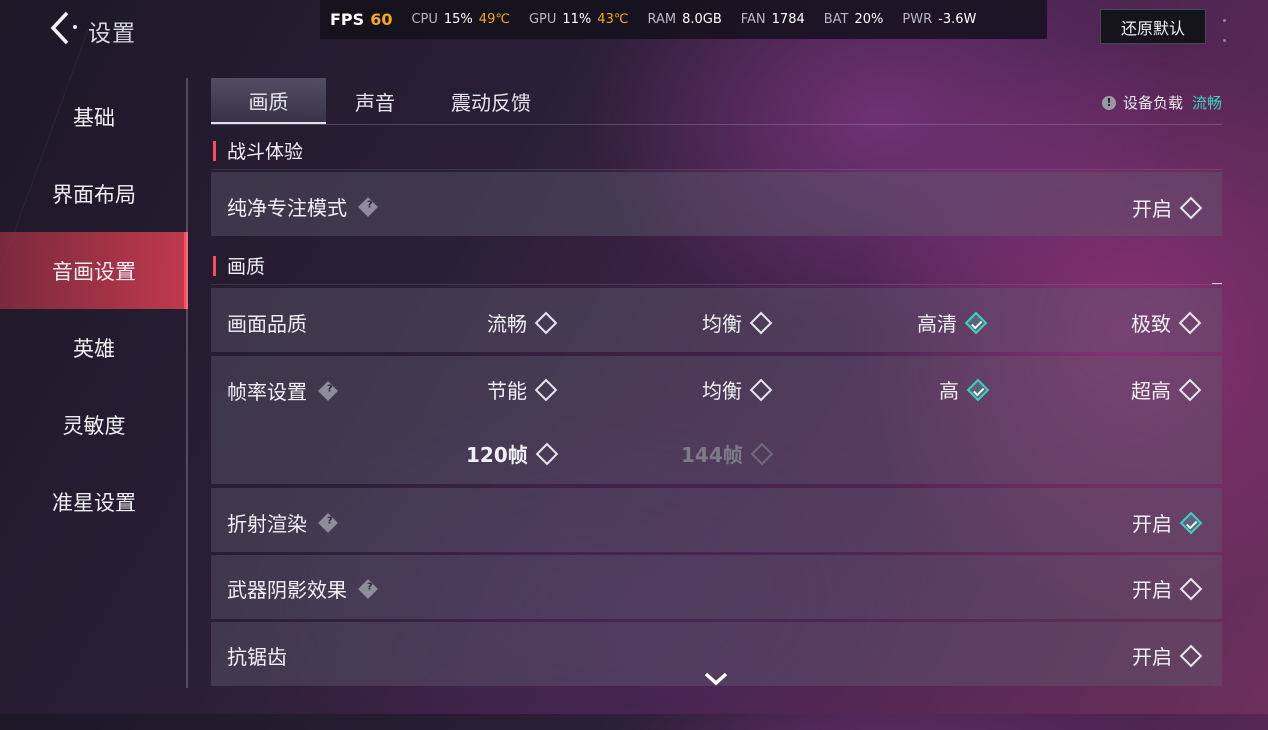 The image size is (1268, 730). What do you see at coordinates (1217, 283) in the screenshot?
I see `divider-mark` at bounding box center [1217, 283].